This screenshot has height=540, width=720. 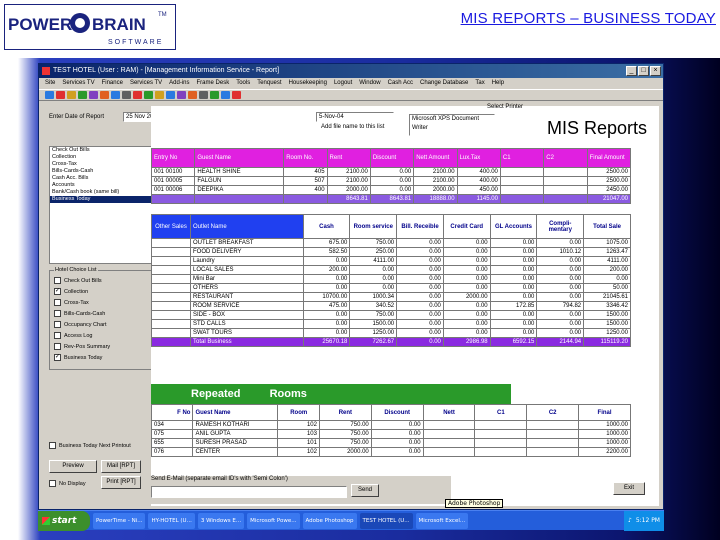 I want to click on option-row: Check Out Bills, so click(x=101, y=280).